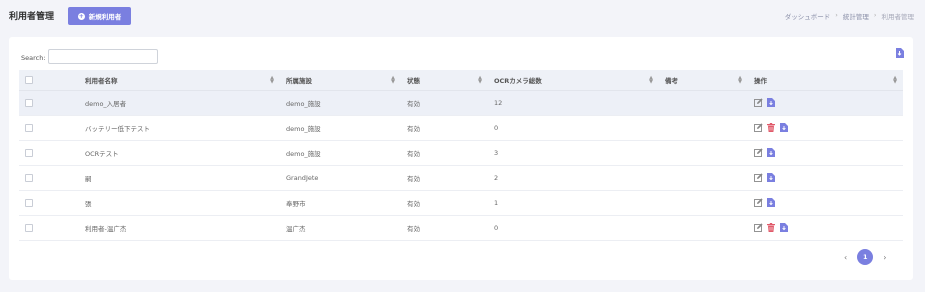 This screenshot has width=925, height=292. I want to click on select-all-checkbox, so click(29, 79).